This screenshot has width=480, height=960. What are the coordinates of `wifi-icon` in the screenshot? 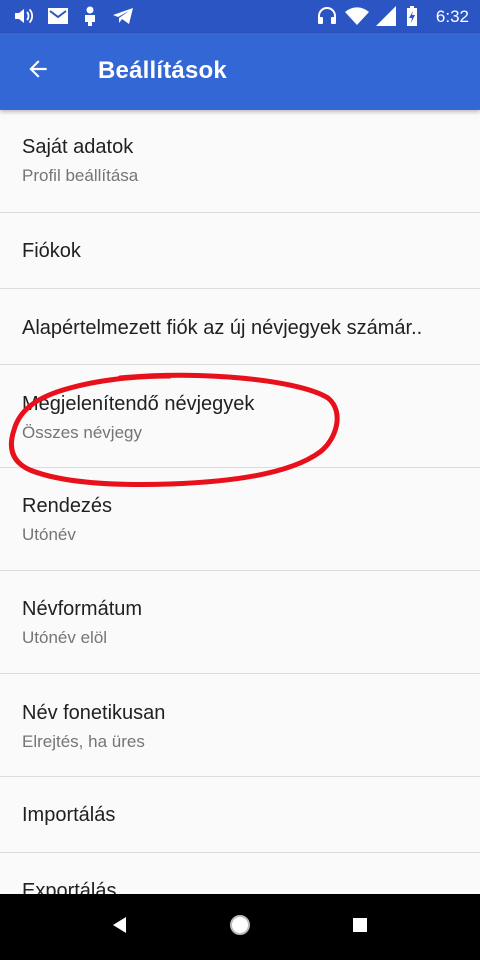 It's located at (357, 16).